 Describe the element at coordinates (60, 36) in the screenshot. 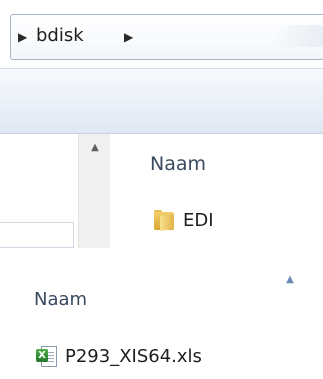

I see `breadcrumb-item-bdisk: bdisk` at that location.